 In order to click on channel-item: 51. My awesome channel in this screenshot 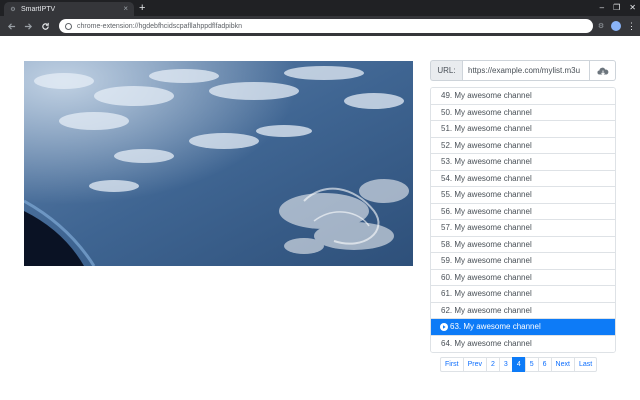, I will do `click(523, 129)`.